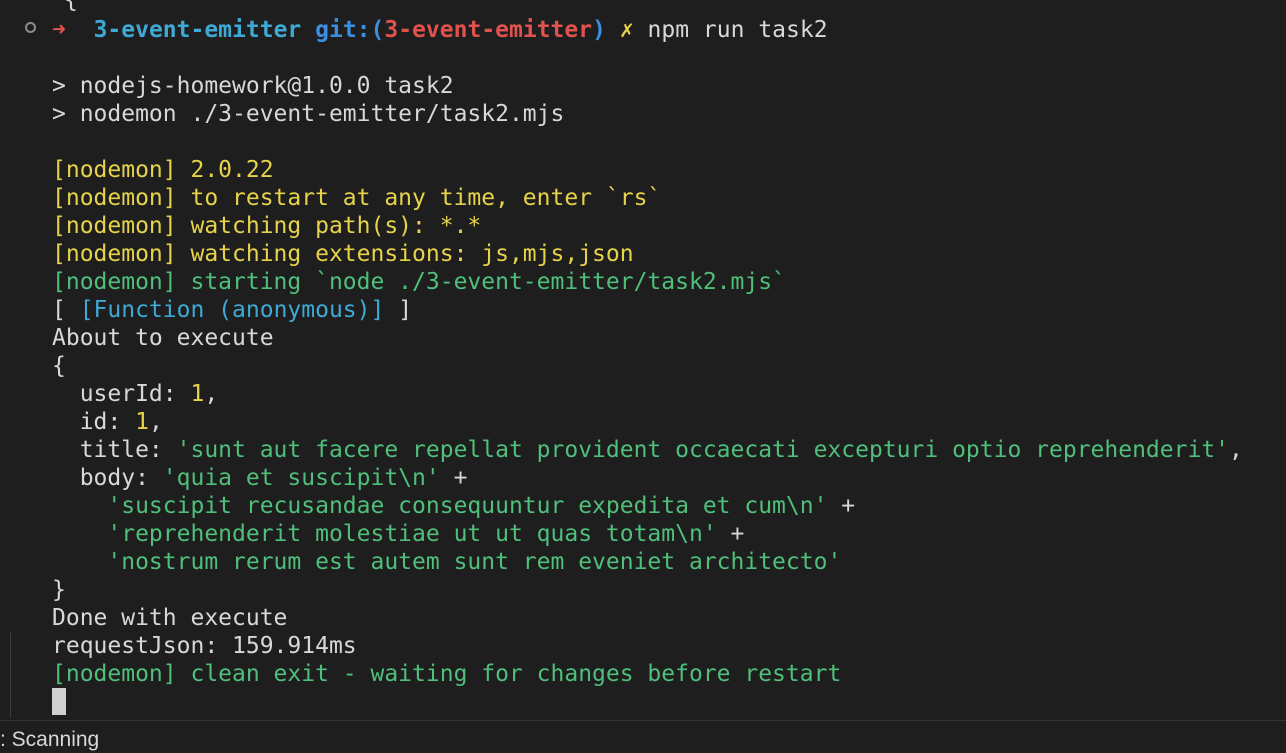 The image size is (1286, 753). Describe the element at coordinates (107, 478) in the screenshot. I see `body-key: body:` at that location.